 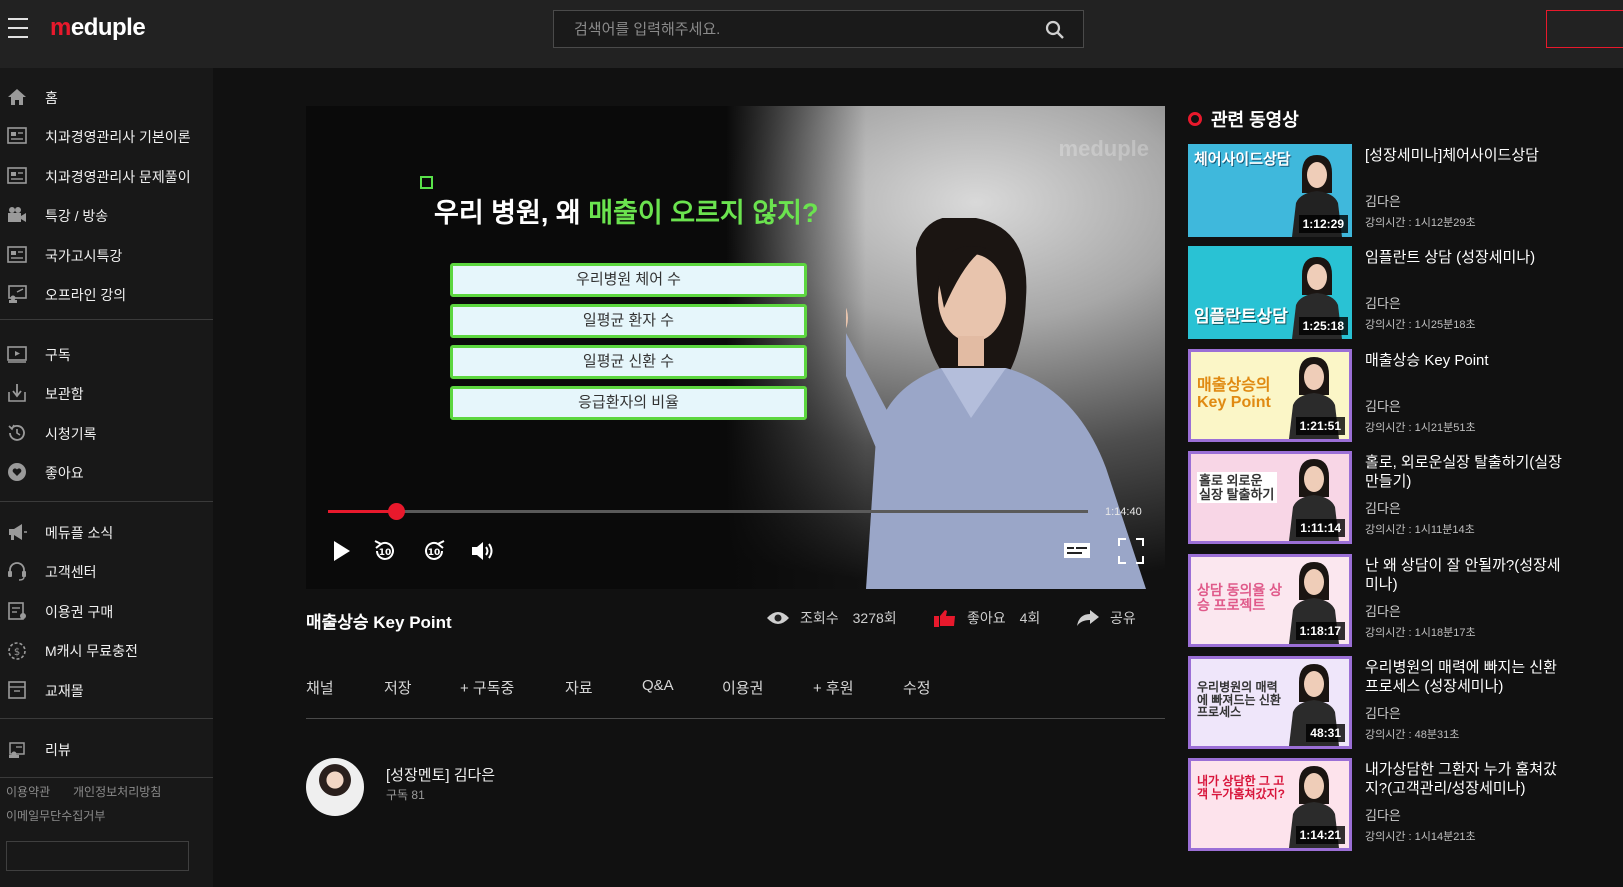 I want to click on lecture-icon, so click(x=17, y=135).